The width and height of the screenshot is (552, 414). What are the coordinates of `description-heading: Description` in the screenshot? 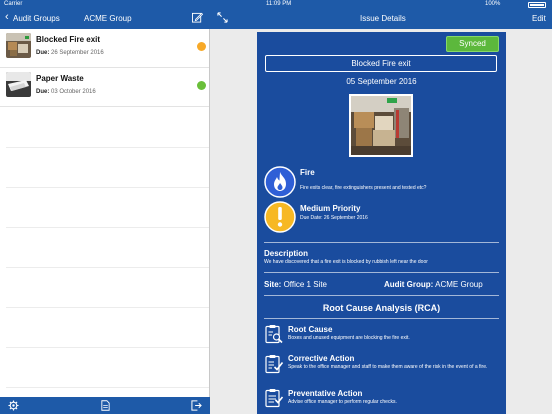 It's located at (286, 253).